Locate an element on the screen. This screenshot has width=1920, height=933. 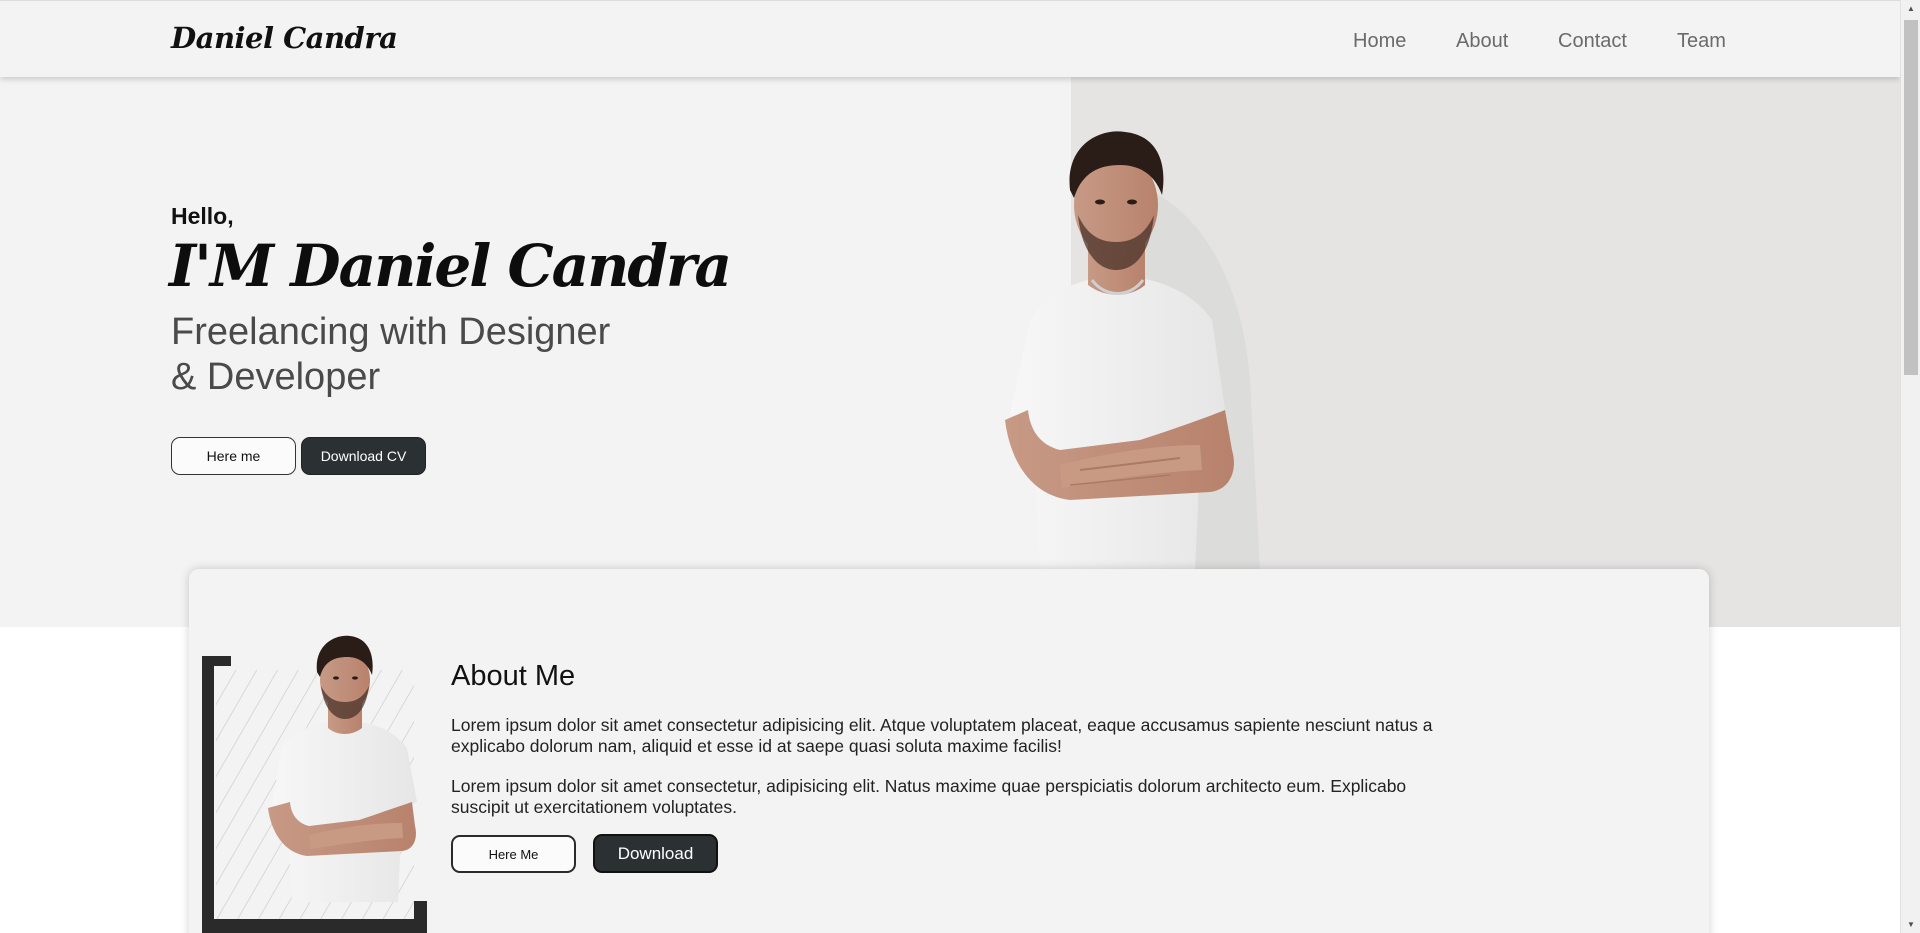
scrollbar-thumb is located at coordinates (1911, 197).